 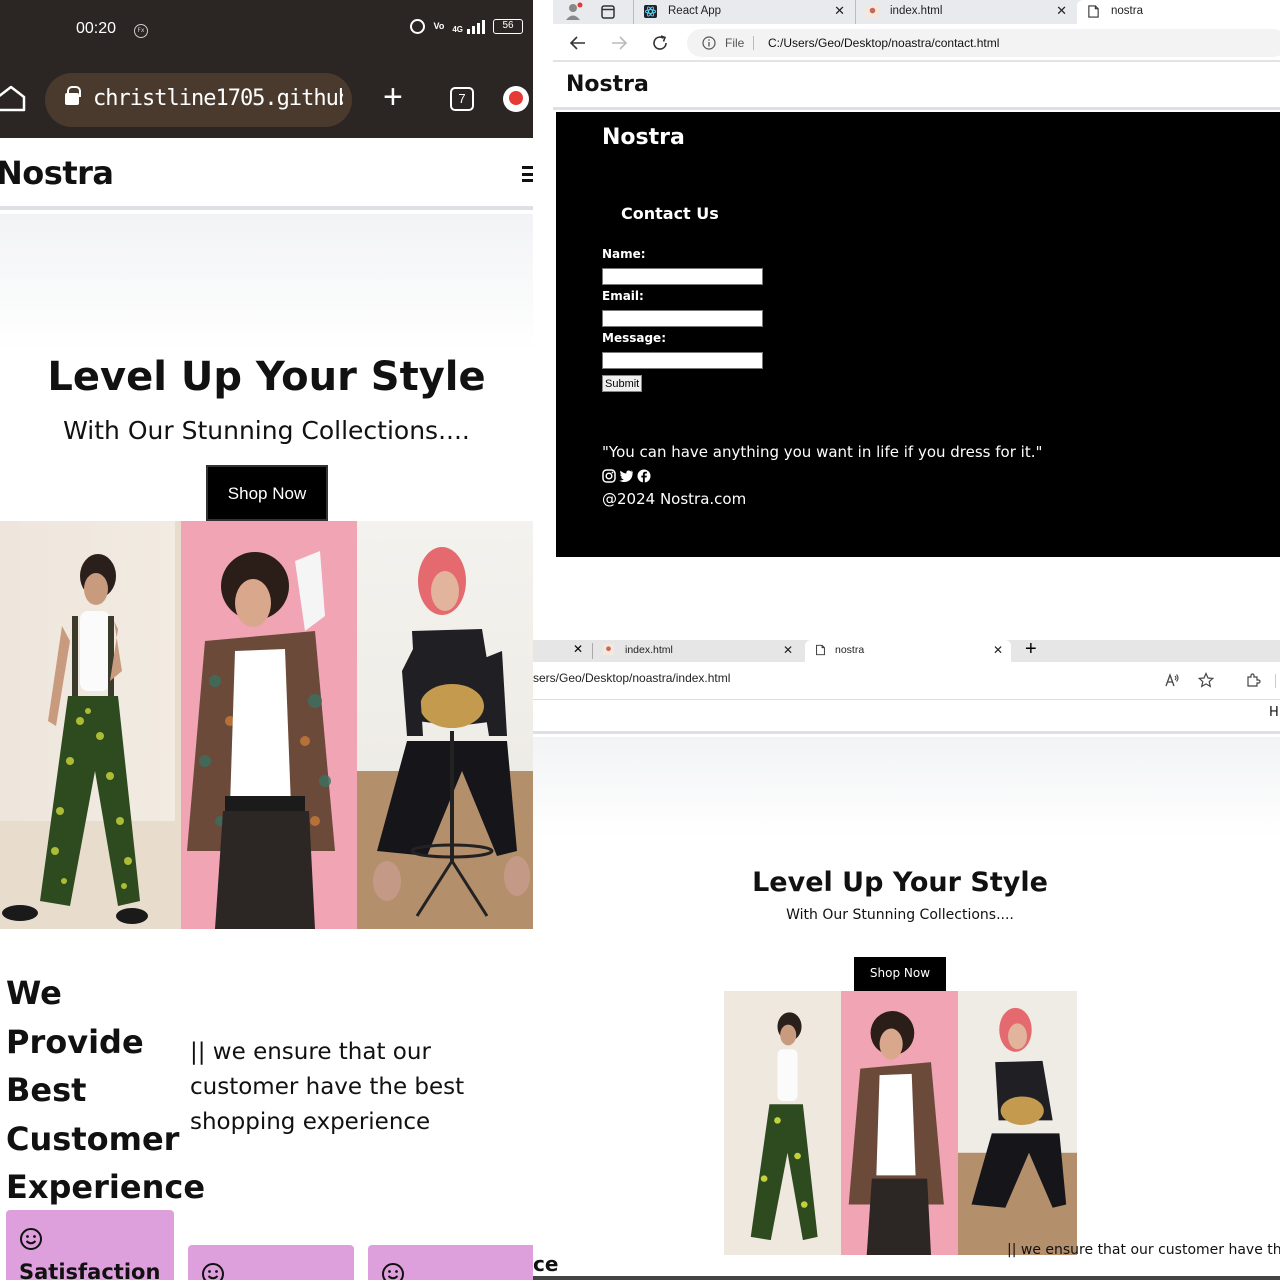 What do you see at coordinates (743, 12) in the screenshot?
I see `tab-react-app: React App ✕` at bounding box center [743, 12].